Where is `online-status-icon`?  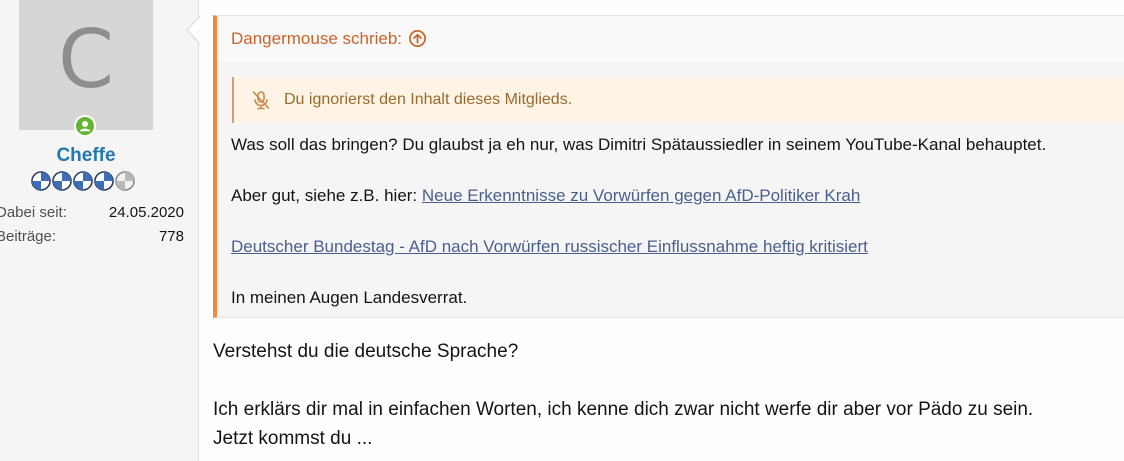
online-status-icon is located at coordinates (85, 126).